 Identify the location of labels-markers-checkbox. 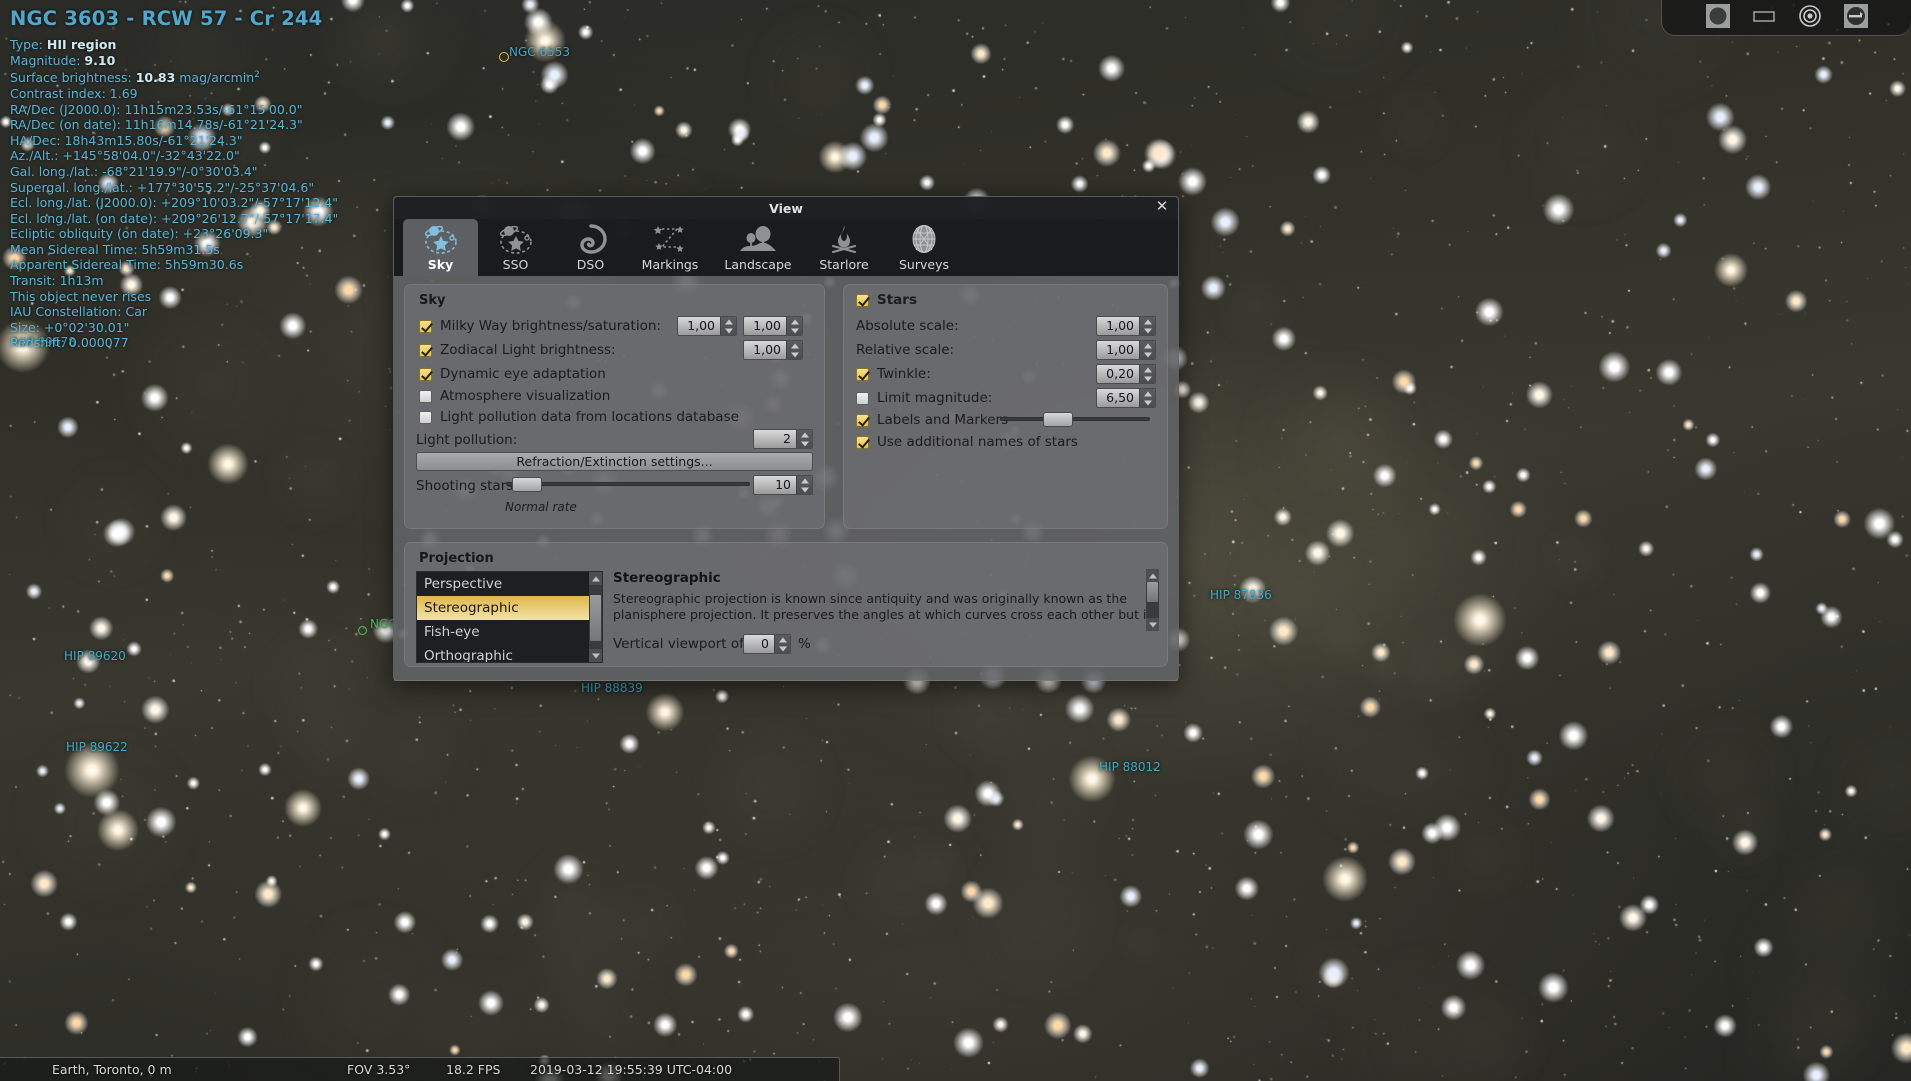
(862, 420).